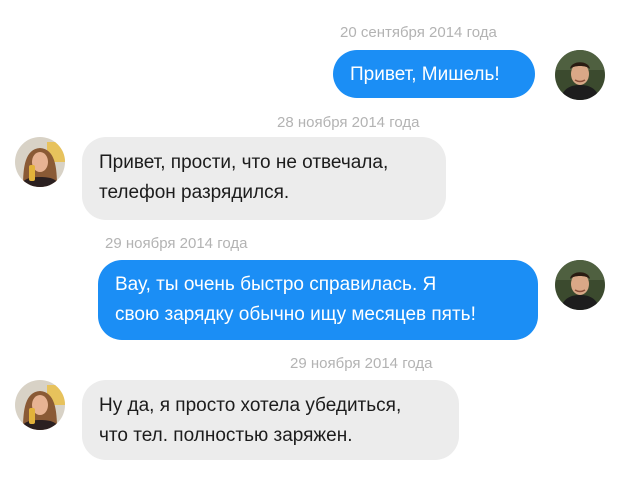 This screenshot has height=494, width=620. What do you see at coordinates (226, 435) in the screenshot?
I see `message-text-line: что тел. полностью заряжен.` at bounding box center [226, 435].